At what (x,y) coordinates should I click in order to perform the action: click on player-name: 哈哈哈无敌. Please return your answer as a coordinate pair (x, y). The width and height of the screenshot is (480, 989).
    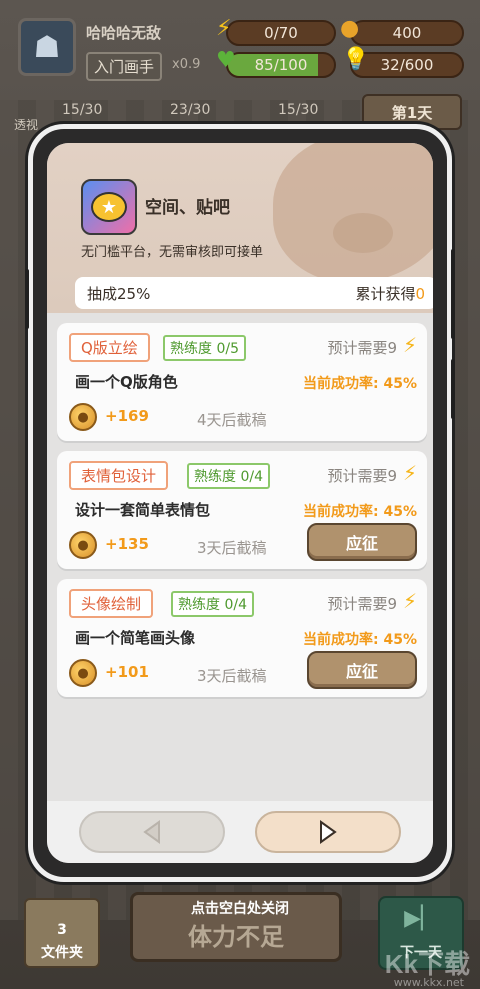
    Looking at the image, I should click on (124, 33).